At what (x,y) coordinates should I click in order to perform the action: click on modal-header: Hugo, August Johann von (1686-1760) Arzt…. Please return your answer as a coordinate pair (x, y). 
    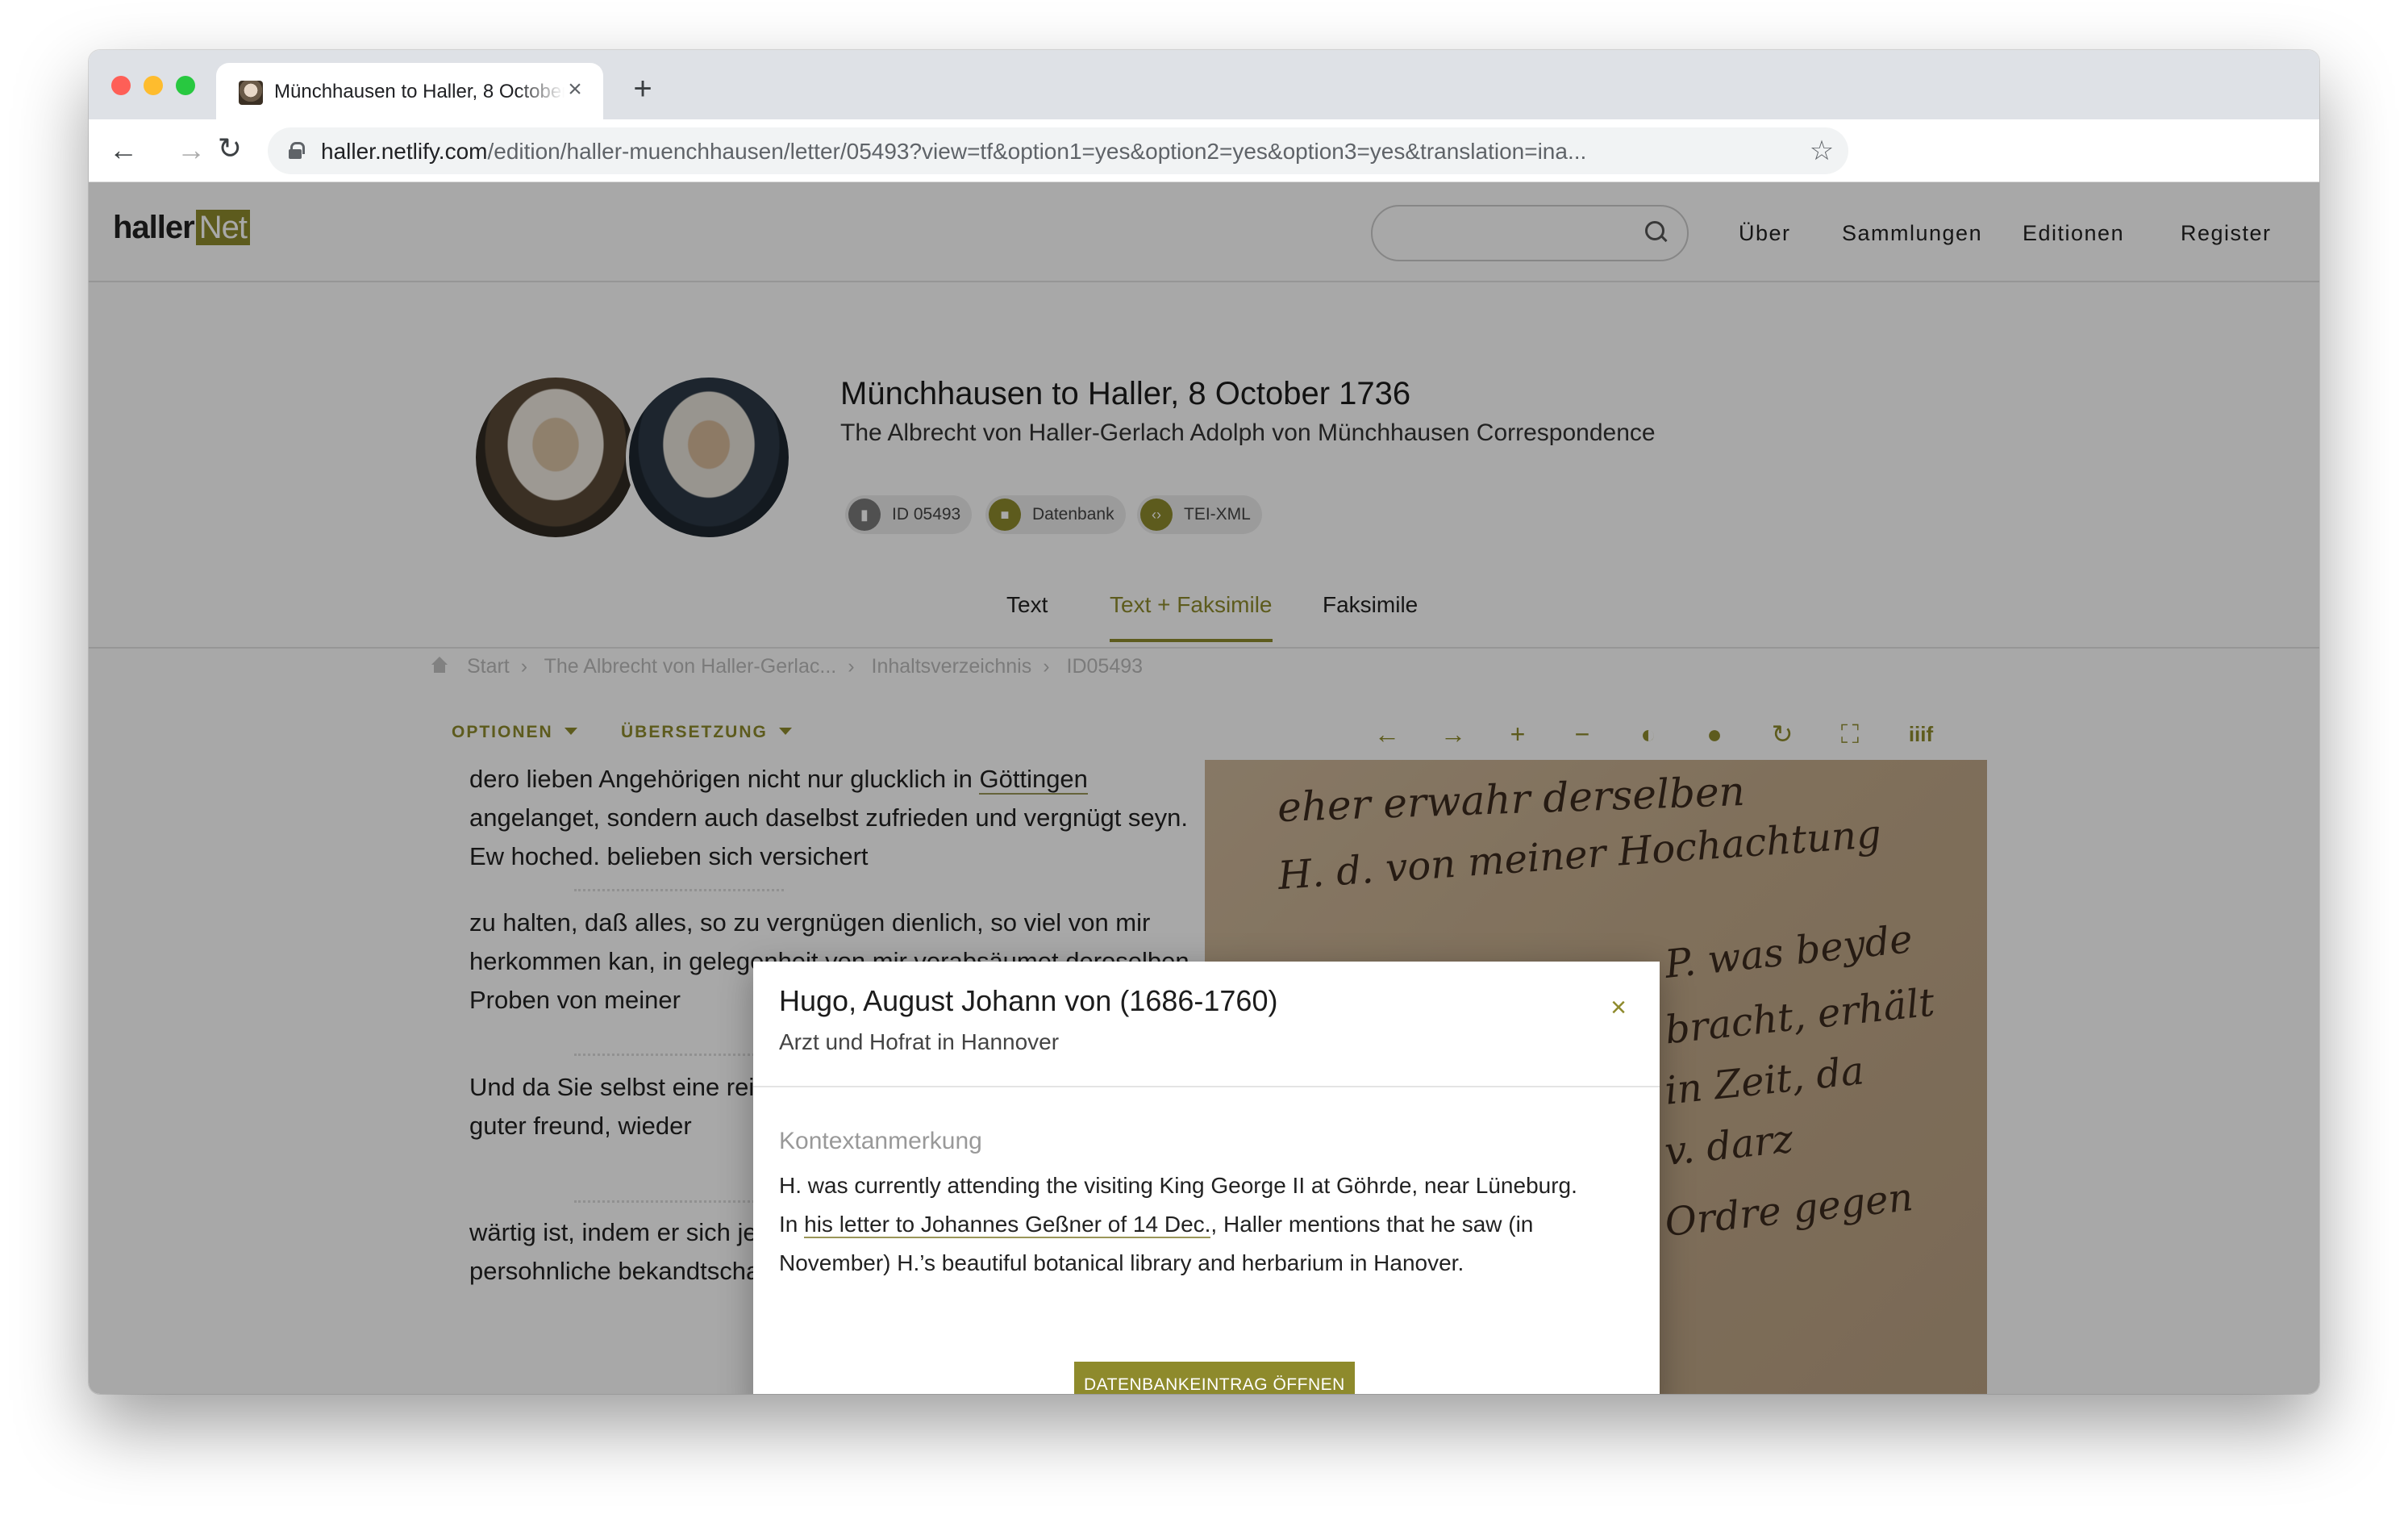
    Looking at the image, I should click on (1206, 1024).